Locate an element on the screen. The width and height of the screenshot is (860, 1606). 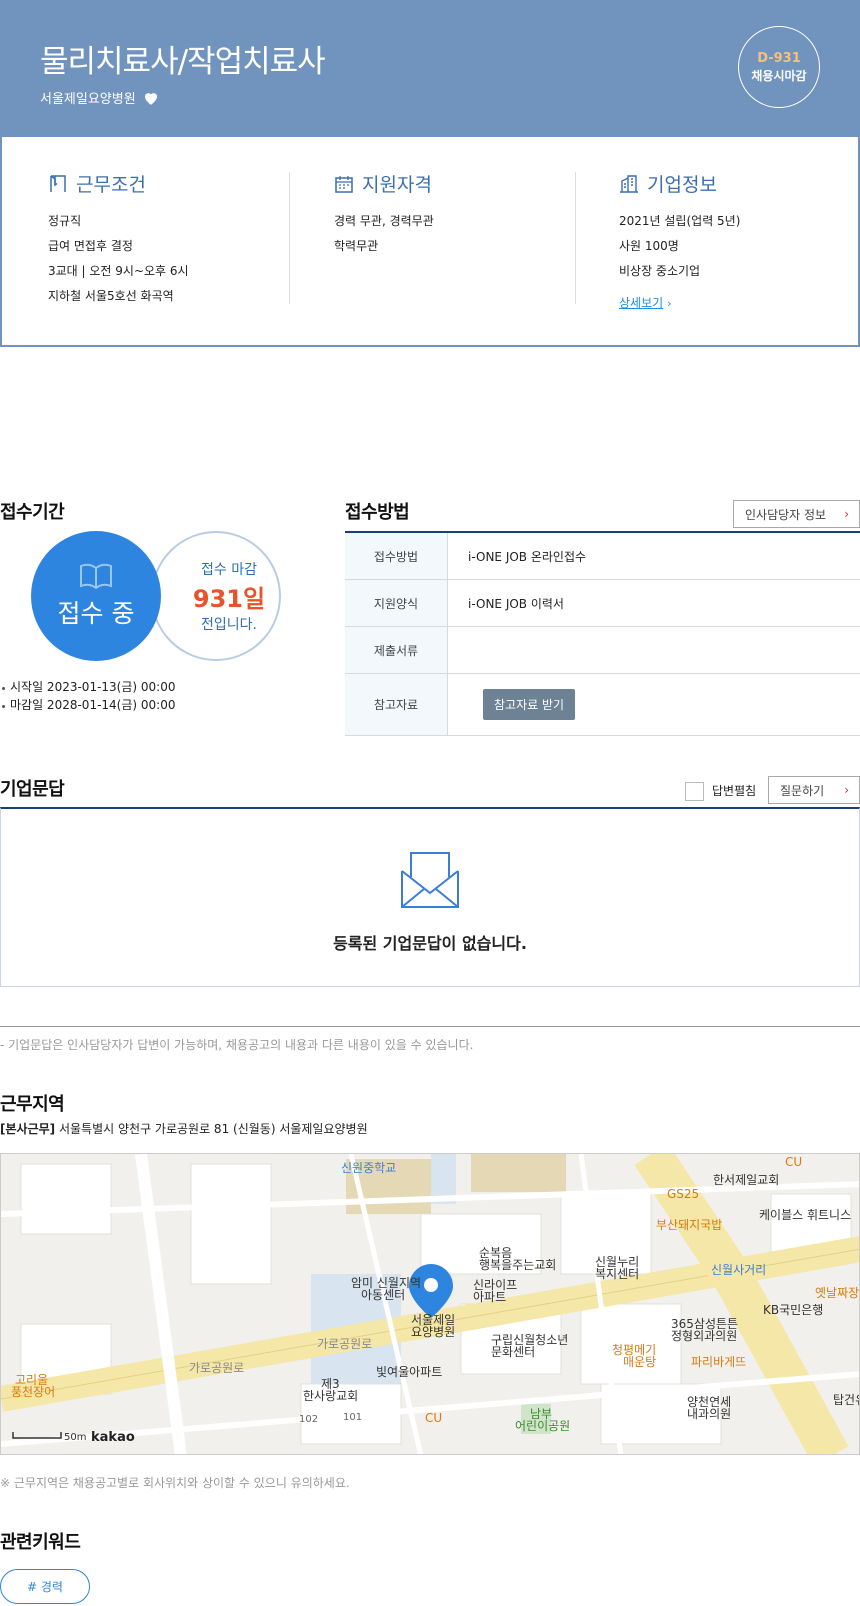
dday-count: D-931 is located at coordinates (779, 58).